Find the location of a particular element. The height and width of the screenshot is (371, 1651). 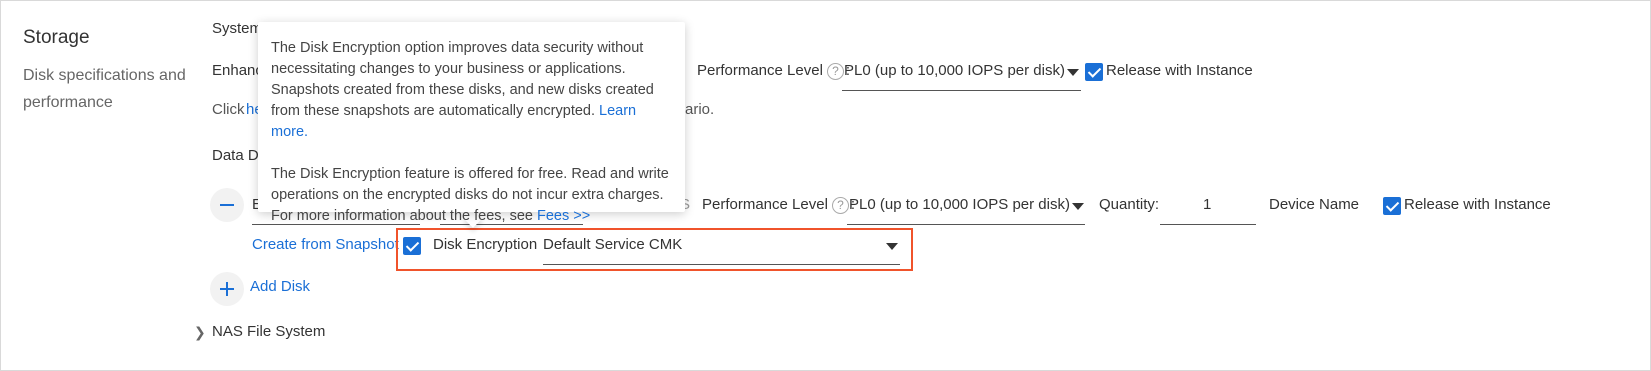

remove-disk-button is located at coordinates (227, 205).